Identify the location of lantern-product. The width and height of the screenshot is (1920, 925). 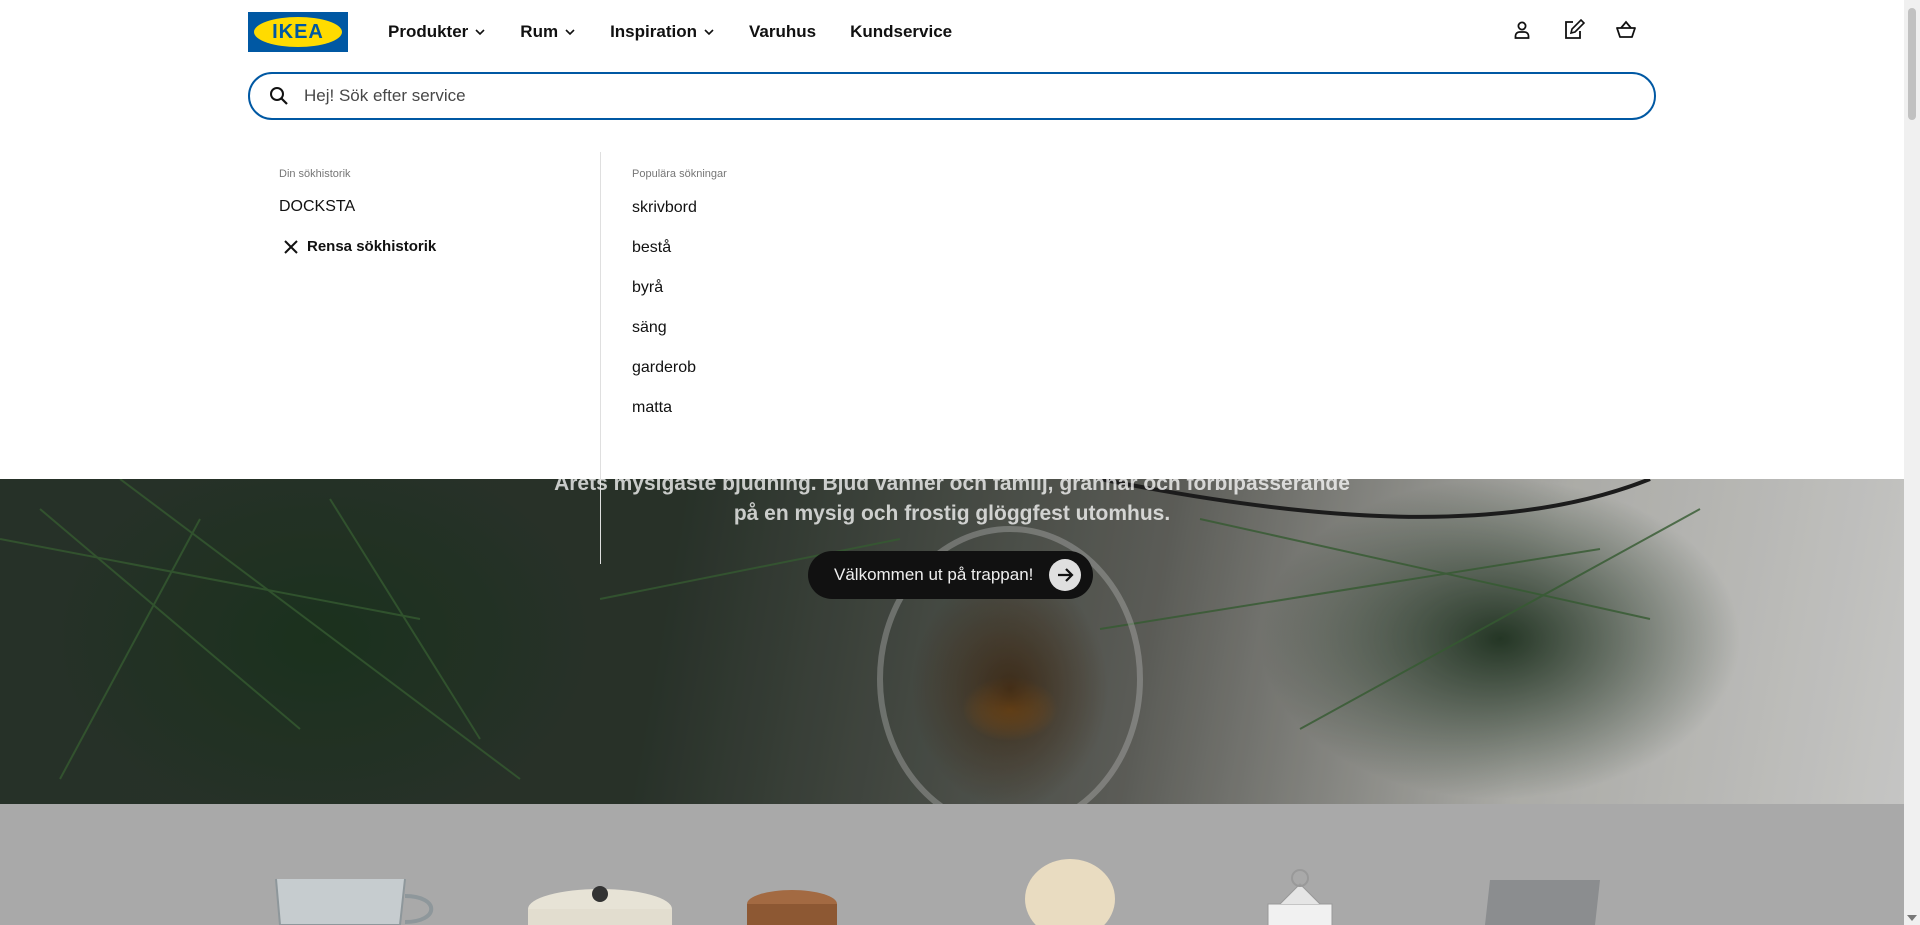
(1300, 897).